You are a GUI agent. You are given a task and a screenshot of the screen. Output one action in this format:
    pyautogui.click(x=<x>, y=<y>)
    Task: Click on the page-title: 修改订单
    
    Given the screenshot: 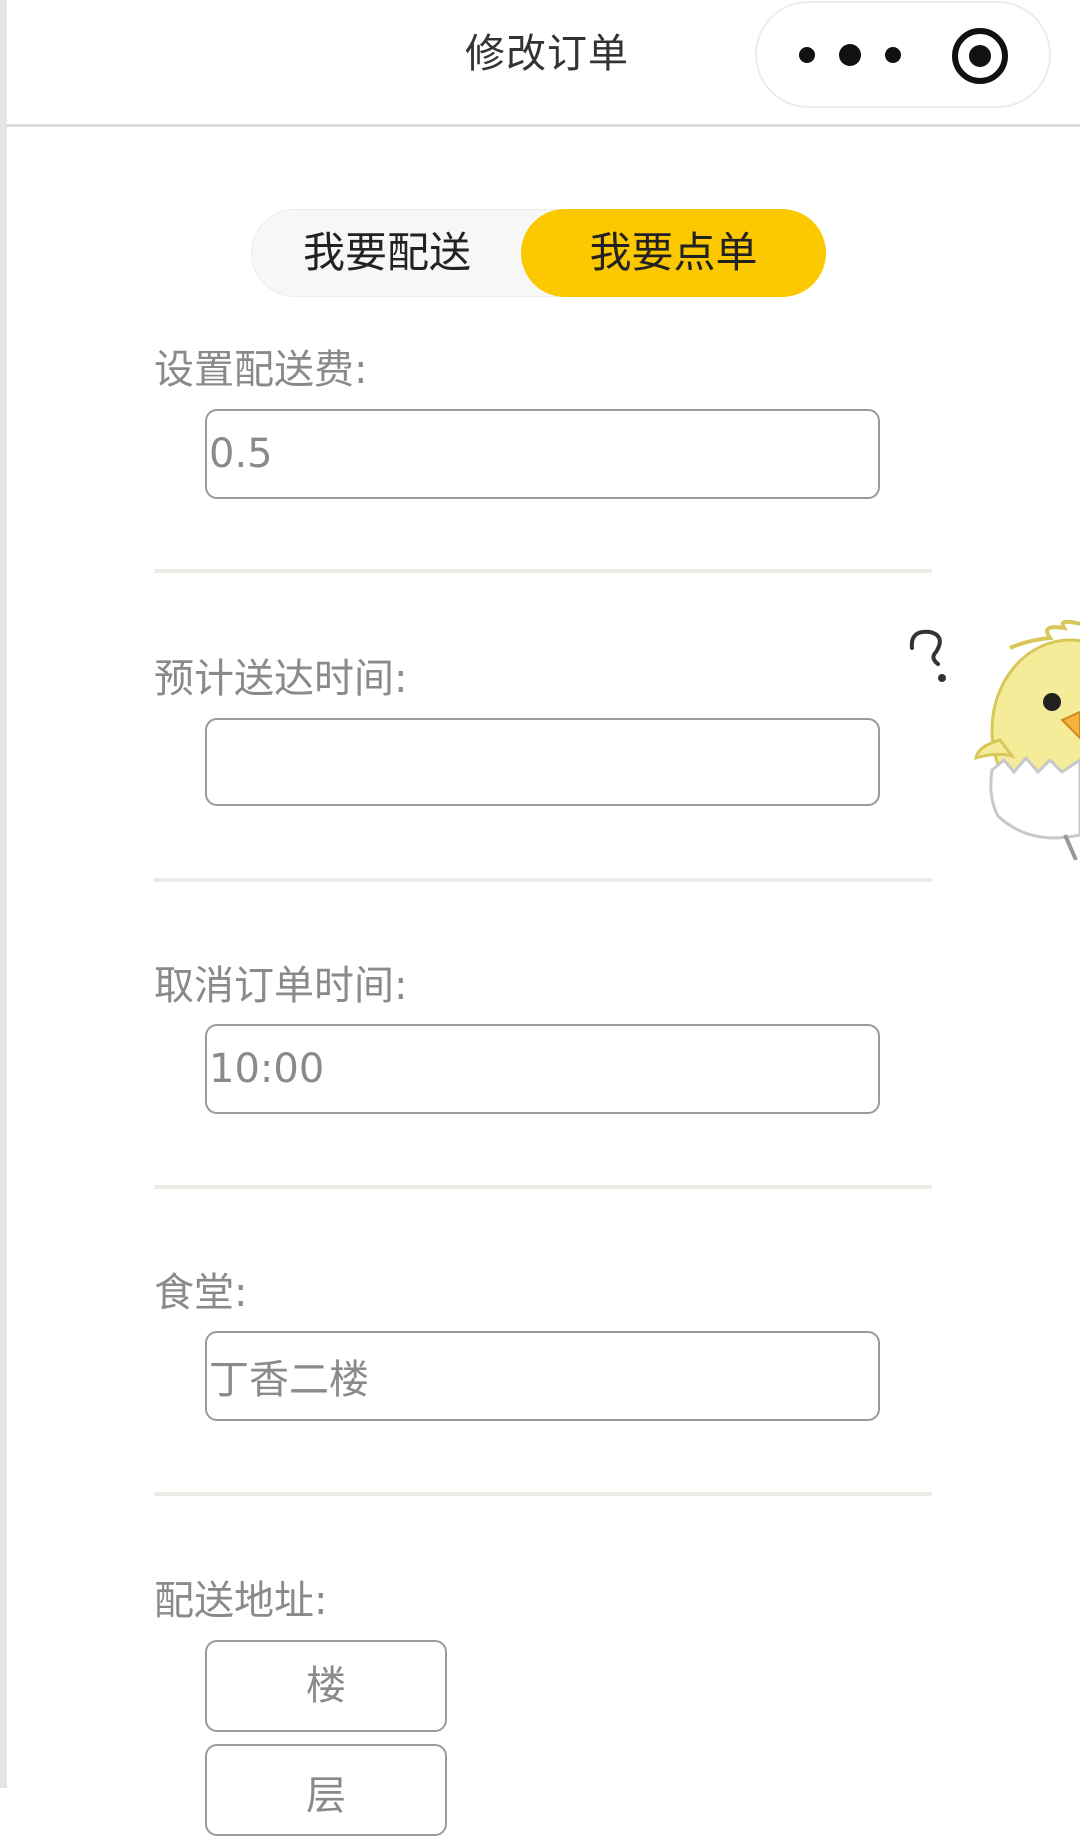 What is the action you would take?
    pyautogui.click(x=547, y=54)
    